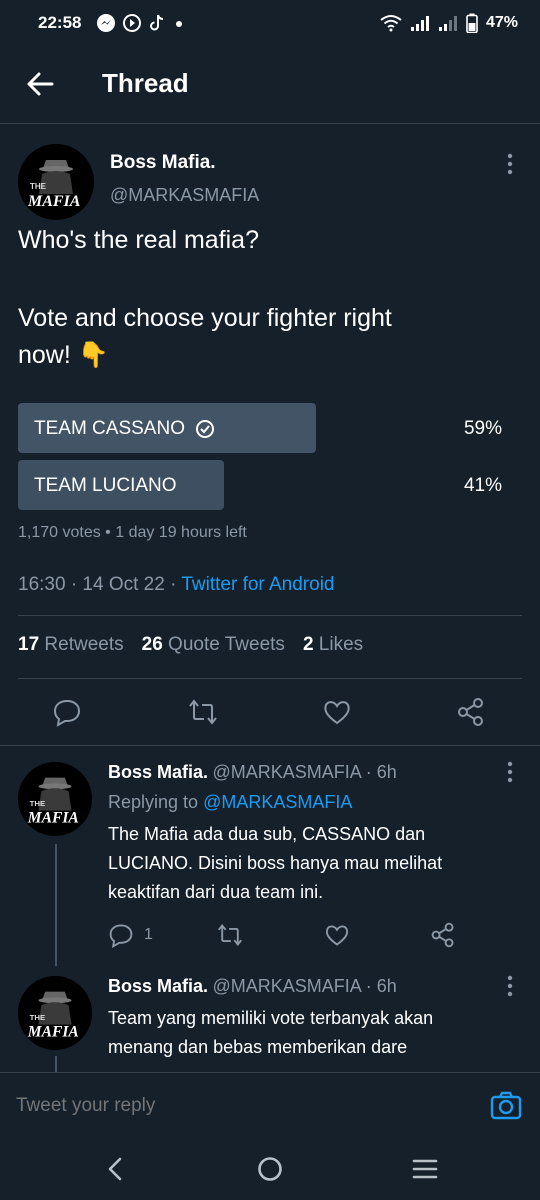  Describe the element at coordinates (471, 712) in the screenshot. I see `share-icon` at that location.